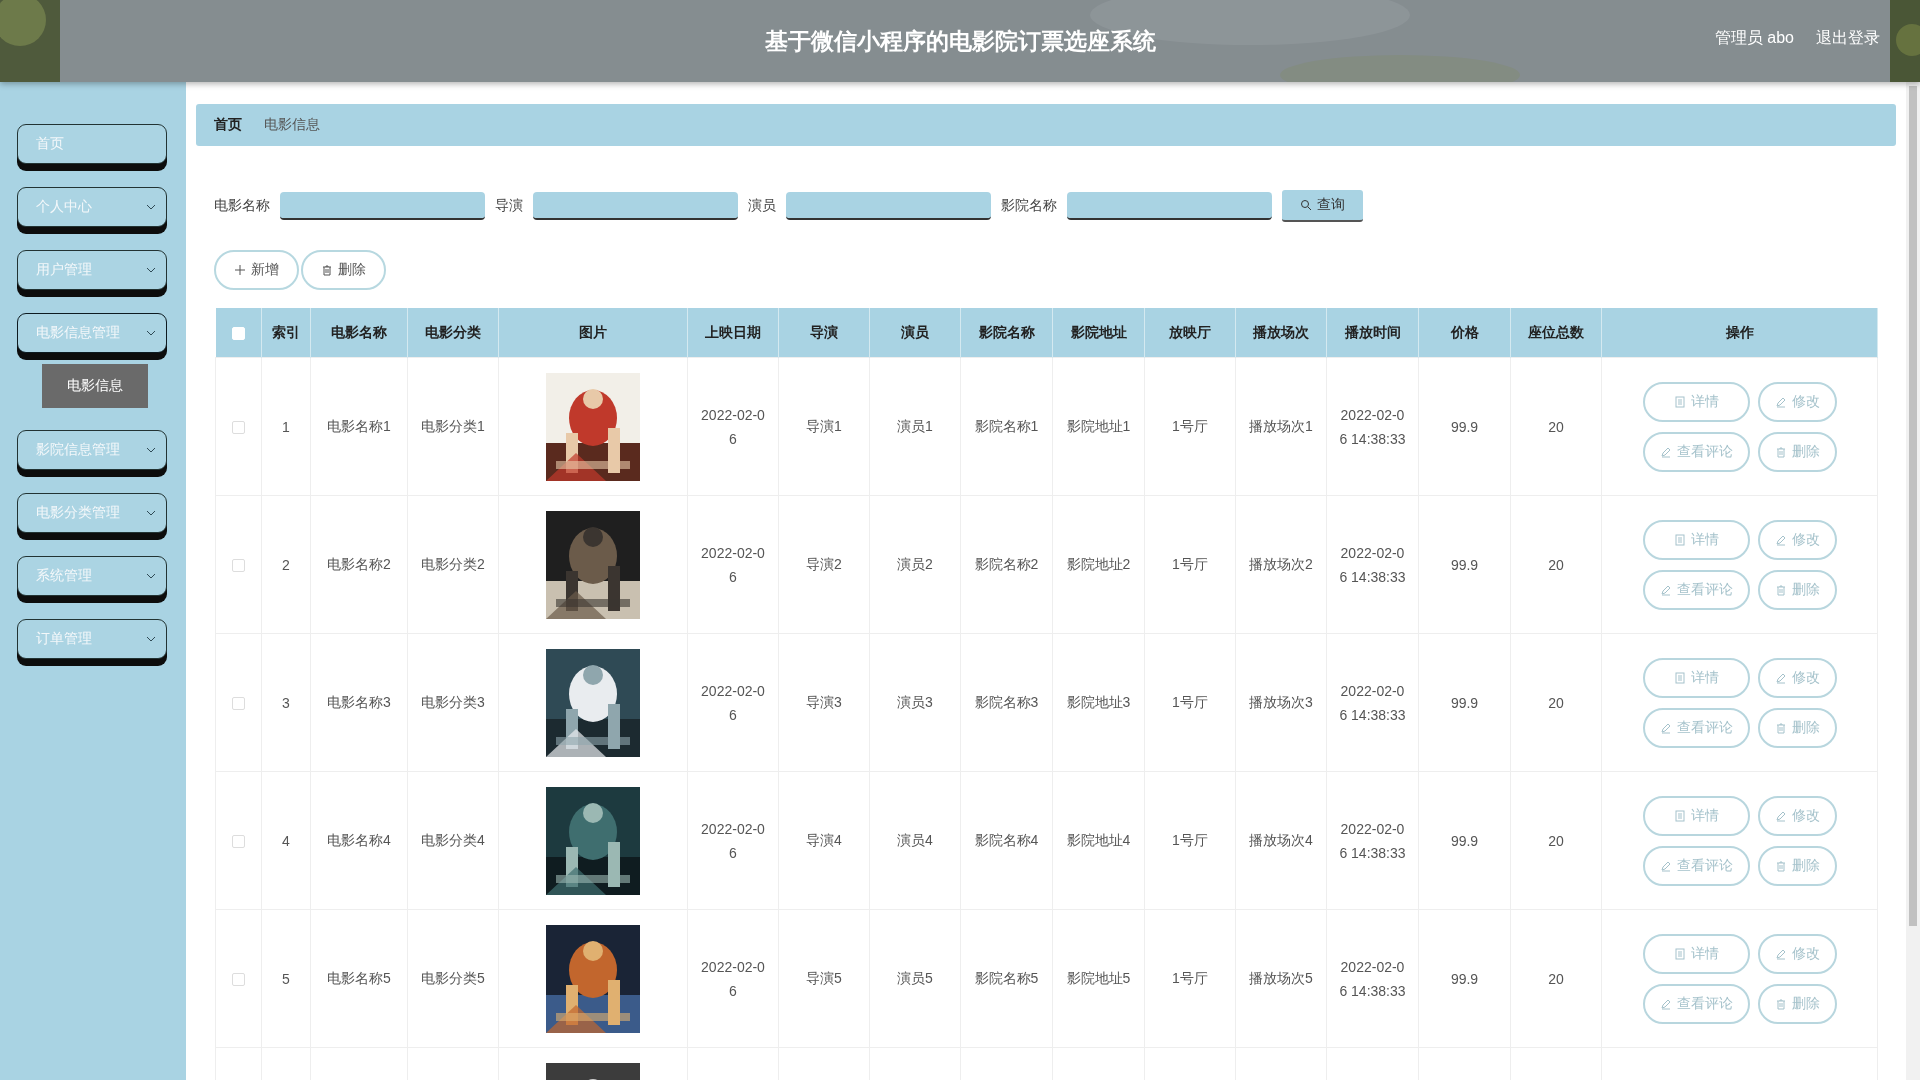 The image size is (1920, 1080). What do you see at coordinates (1739, 331) in the screenshot?
I see `column-header: 操作` at bounding box center [1739, 331].